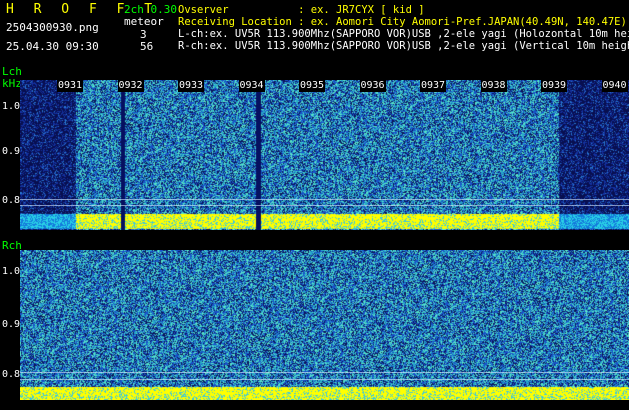  What do you see at coordinates (150, 9) in the screenshot?
I see `channel-mode-label: 2ch 0.30` at bounding box center [150, 9].